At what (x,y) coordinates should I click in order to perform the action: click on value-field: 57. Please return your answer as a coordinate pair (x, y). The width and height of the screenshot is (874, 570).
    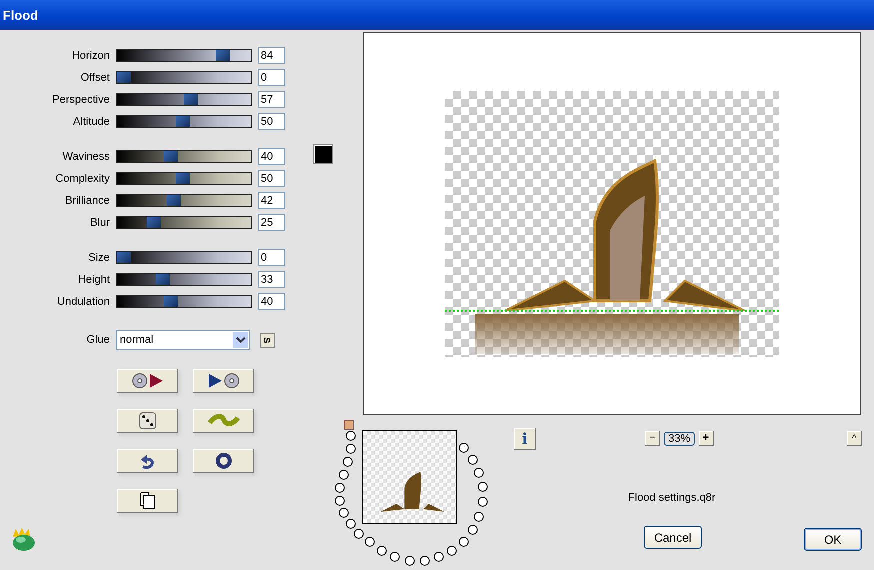
    Looking at the image, I should click on (271, 99).